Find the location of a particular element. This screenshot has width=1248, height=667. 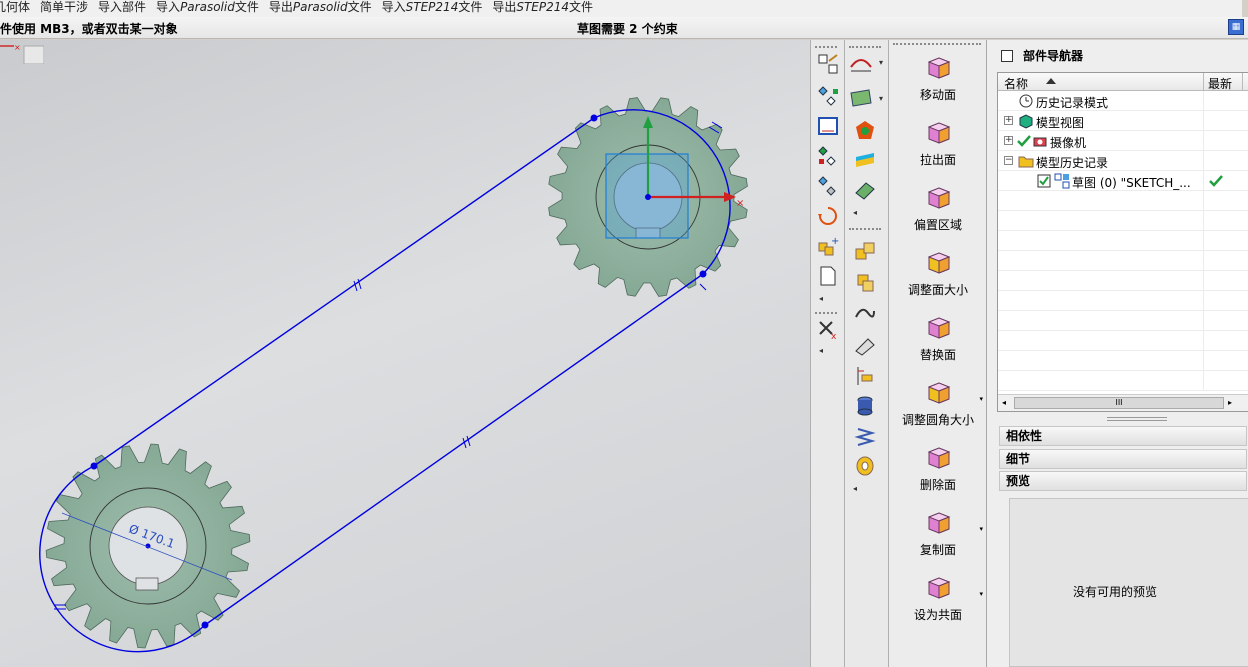

thread-icon is located at coordinates (865, 466).